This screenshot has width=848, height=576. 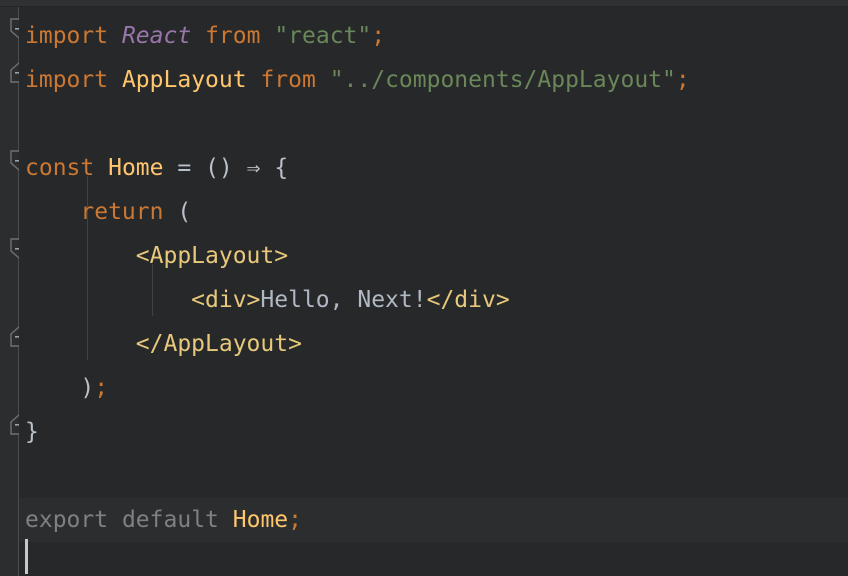 What do you see at coordinates (323, 36) in the screenshot?
I see `code-token: "react"` at bounding box center [323, 36].